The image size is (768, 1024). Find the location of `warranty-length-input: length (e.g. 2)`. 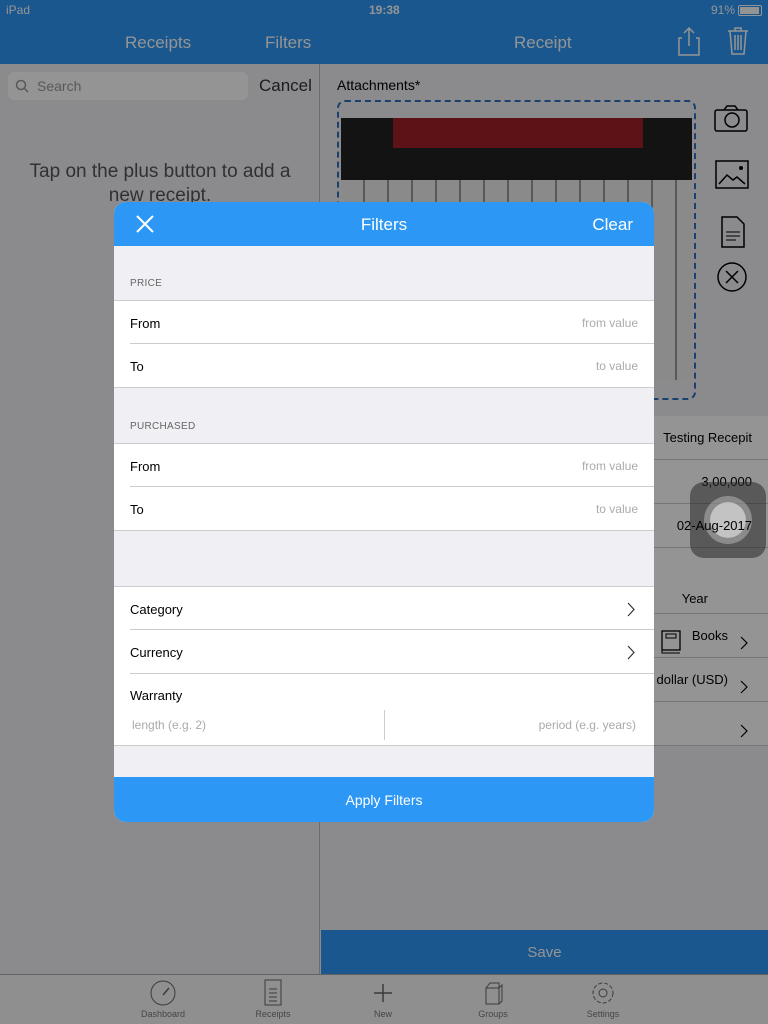

warranty-length-input: length (e.g. 2) is located at coordinates (169, 725).